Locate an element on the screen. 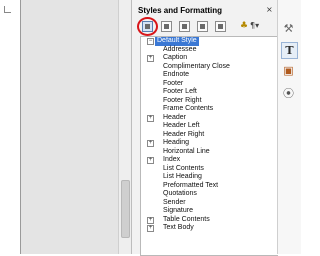 The height and width of the screenshot is (256, 320). style-label: Text Body is located at coordinates (178, 227).